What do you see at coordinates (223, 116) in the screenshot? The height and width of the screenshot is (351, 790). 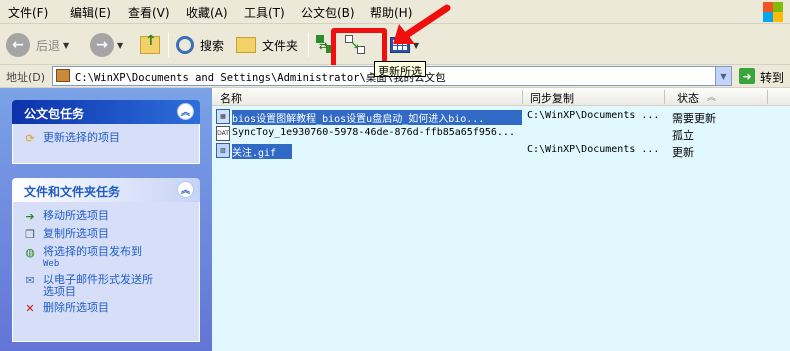 I see `document-file-icon: ▦` at bounding box center [223, 116].